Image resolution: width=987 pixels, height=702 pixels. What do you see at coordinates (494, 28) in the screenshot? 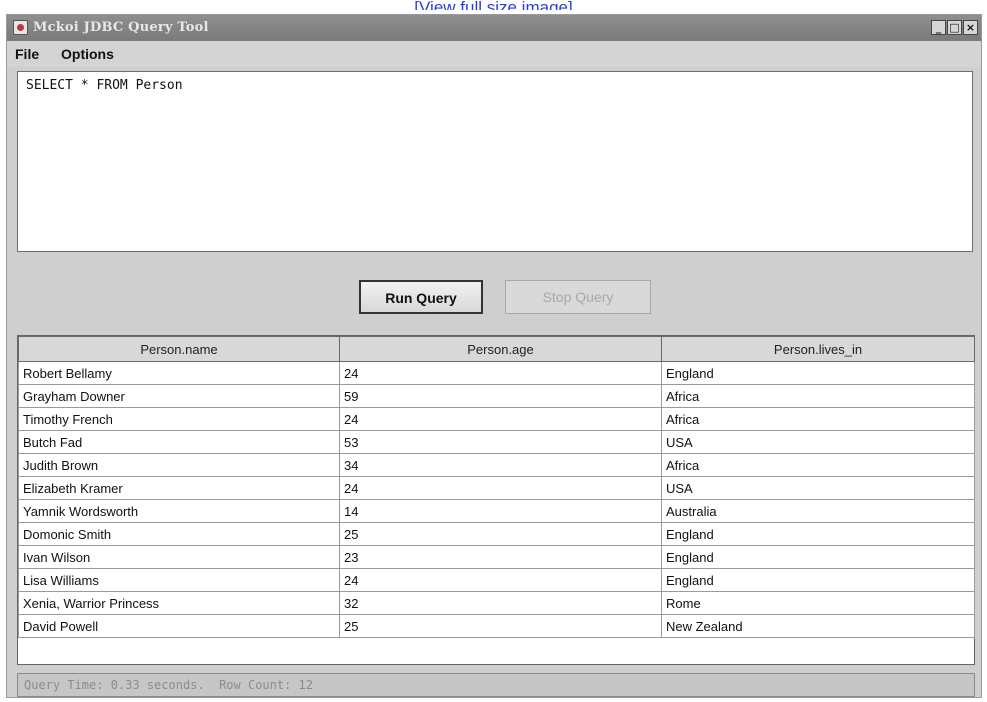
I see `title-bar: Mckoi JDBC Query Tool _ □ ×` at bounding box center [494, 28].